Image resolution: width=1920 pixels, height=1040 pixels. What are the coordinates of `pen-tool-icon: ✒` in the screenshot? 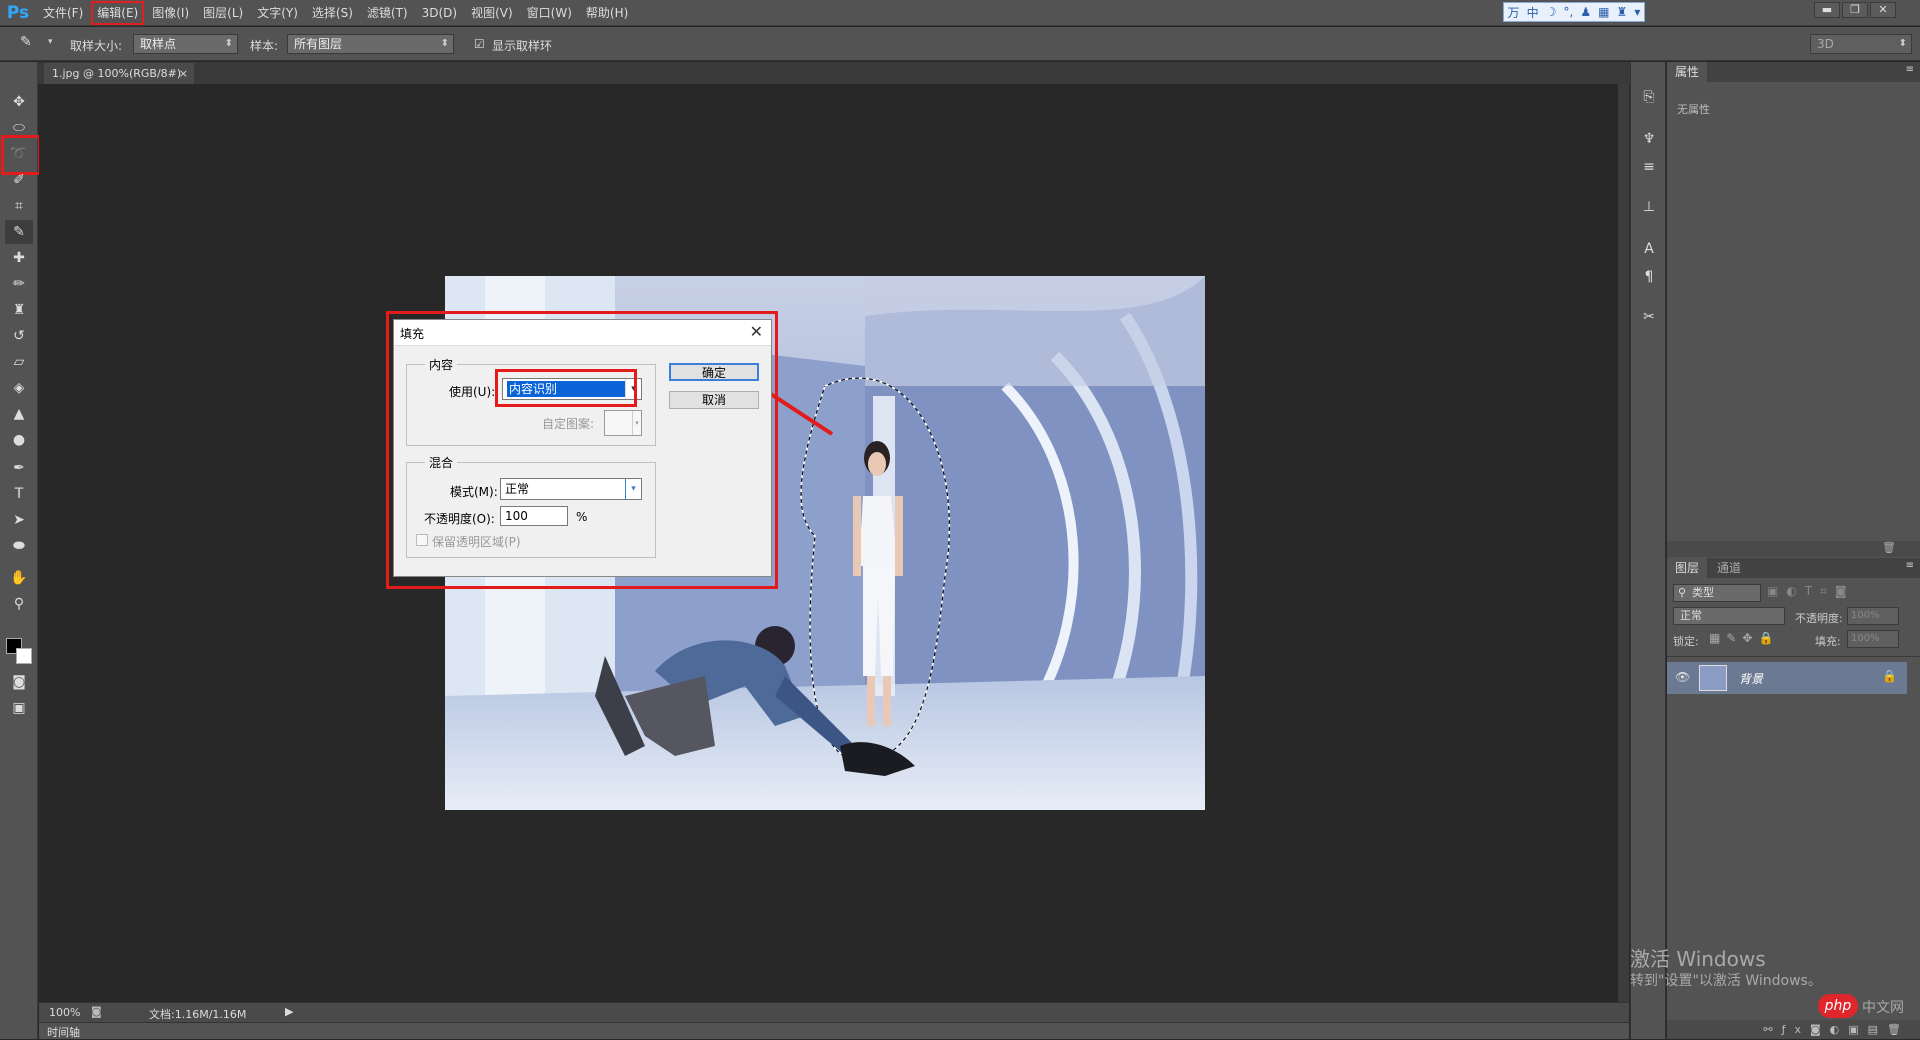 It's located at (19, 468).